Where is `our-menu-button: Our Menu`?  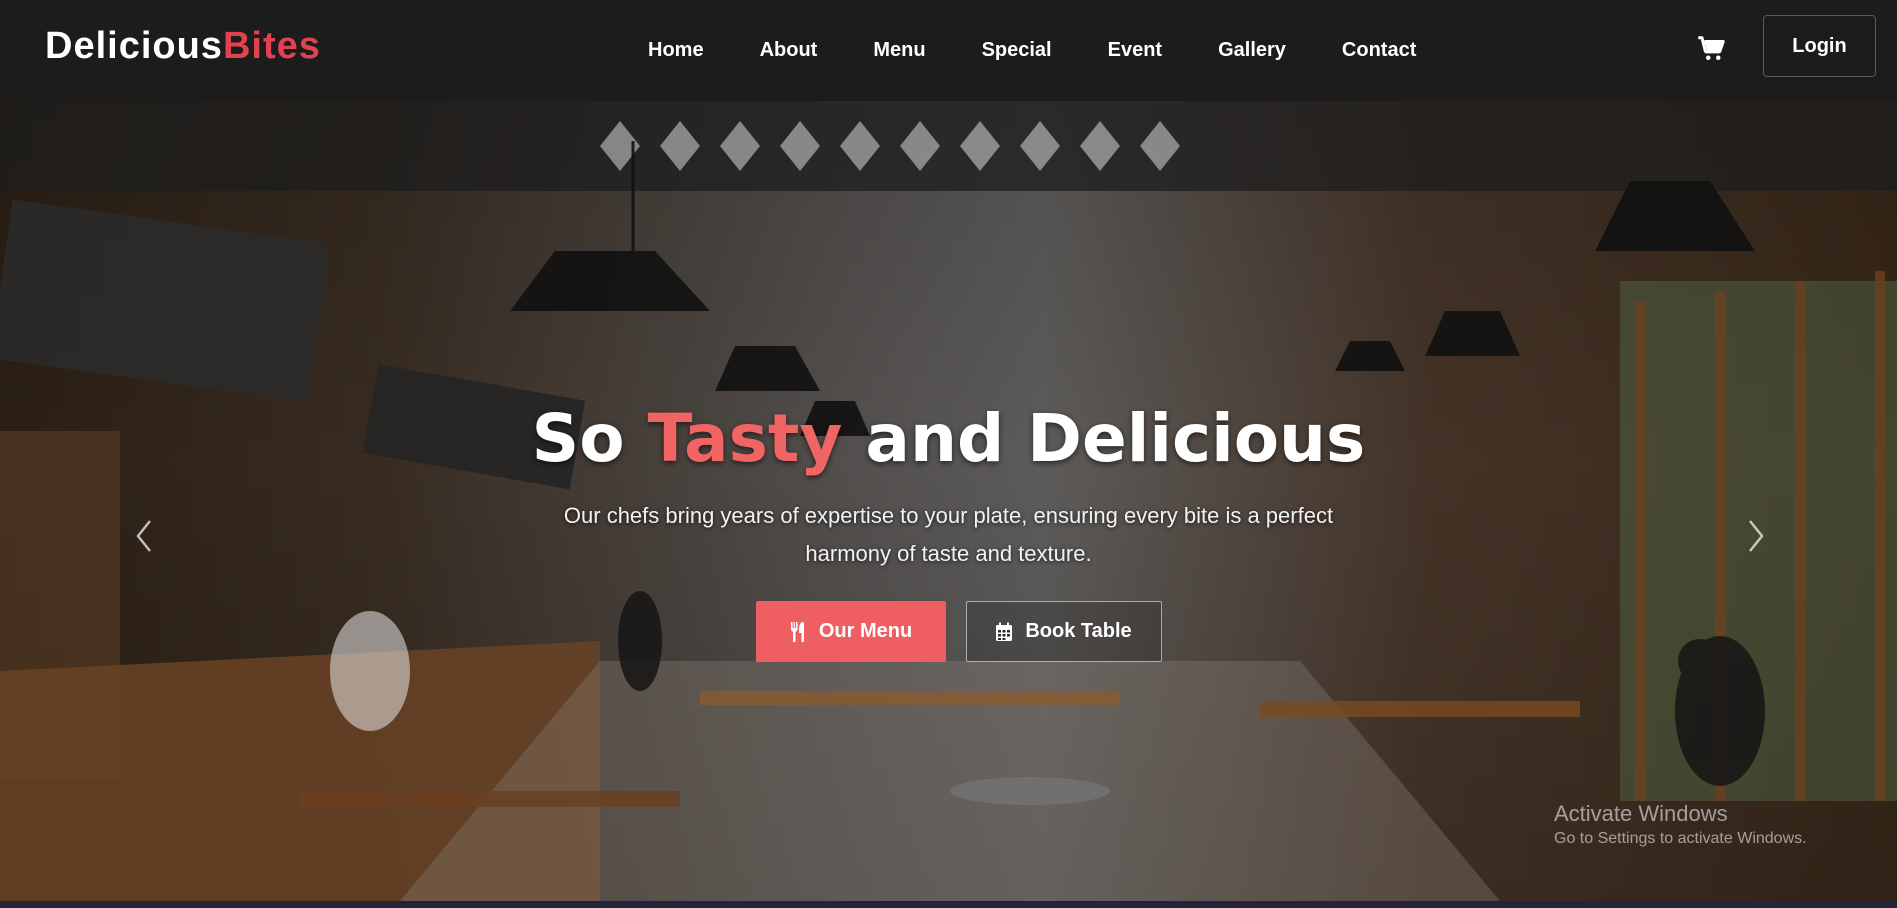 our-menu-button: Our Menu is located at coordinates (850, 631).